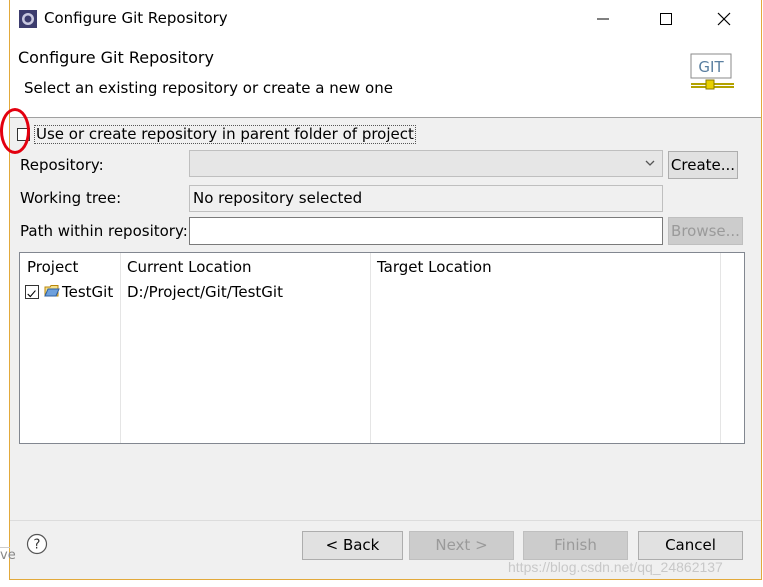  What do you see at coordinates (603, 19) in the screenshot?
I see `minimize-button` at bounding box center [603, 19].